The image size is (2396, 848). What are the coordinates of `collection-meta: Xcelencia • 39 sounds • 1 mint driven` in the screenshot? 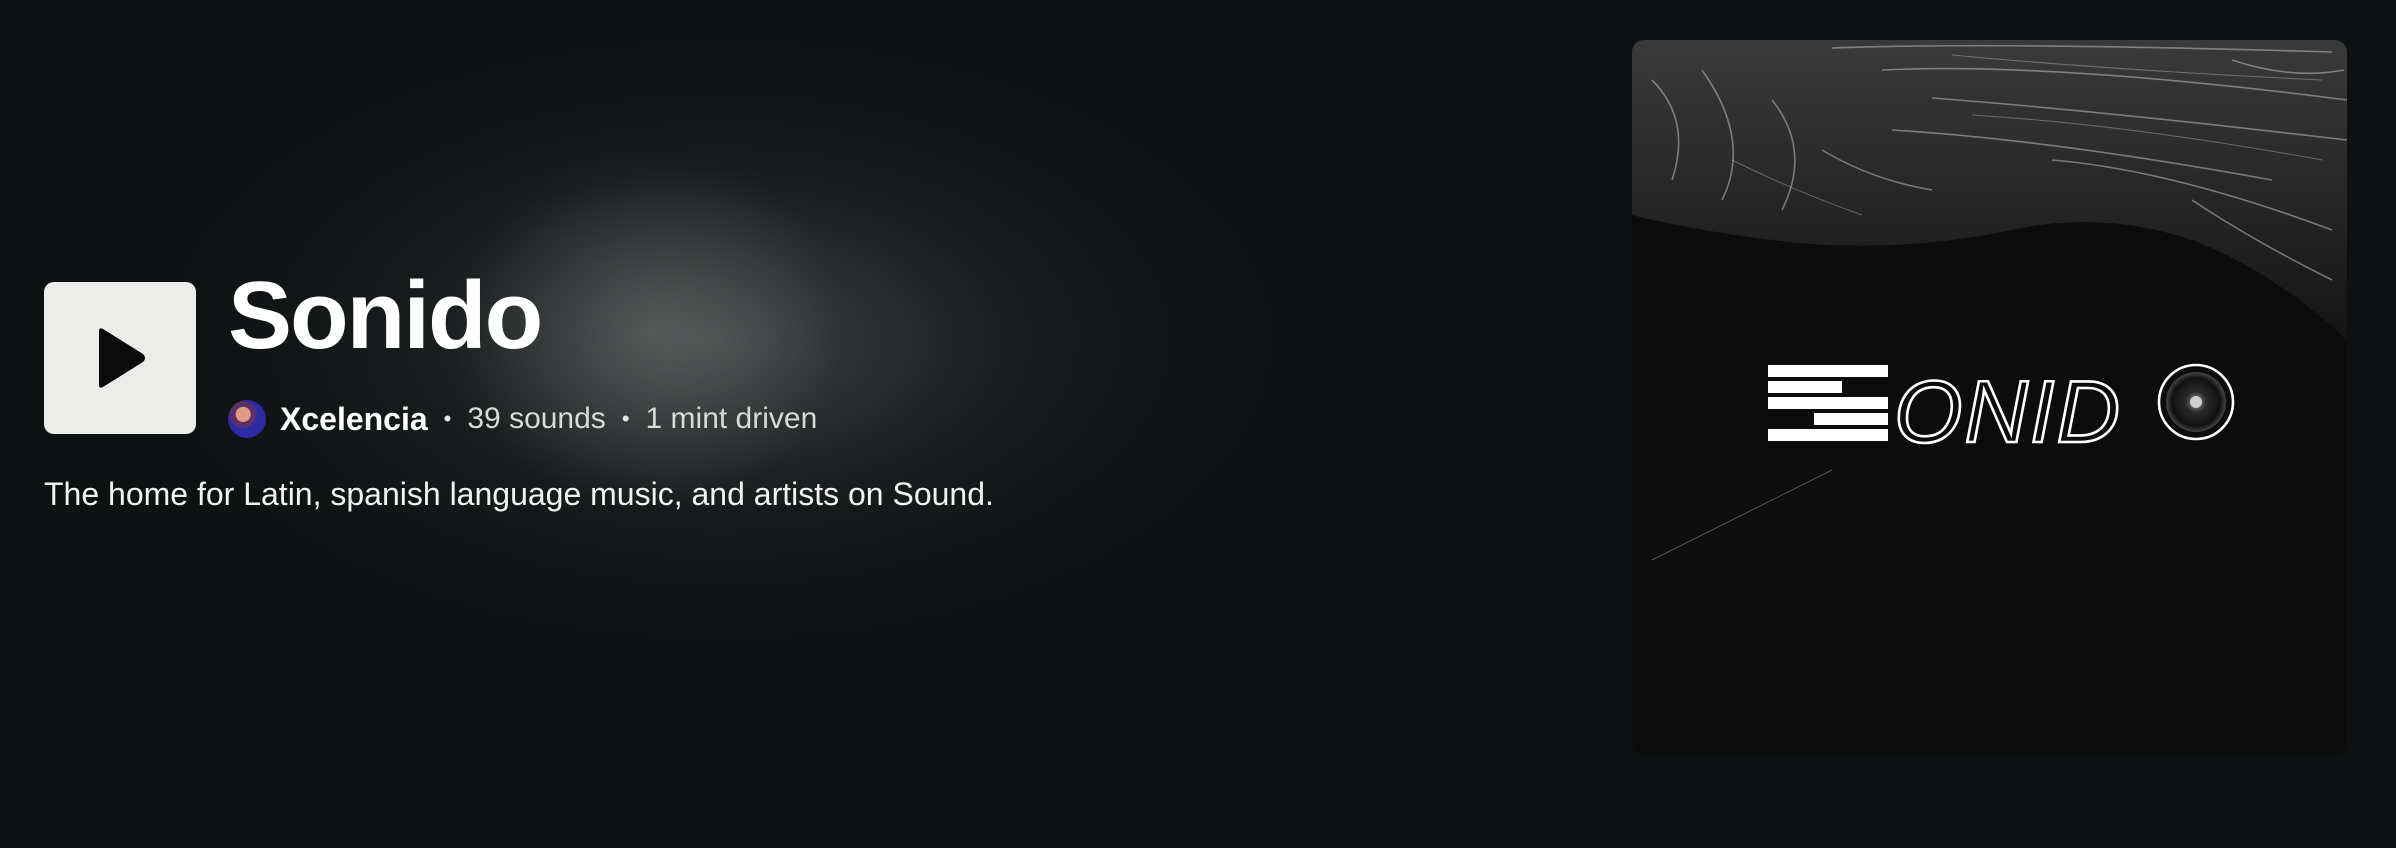 It's located at (522, 419).